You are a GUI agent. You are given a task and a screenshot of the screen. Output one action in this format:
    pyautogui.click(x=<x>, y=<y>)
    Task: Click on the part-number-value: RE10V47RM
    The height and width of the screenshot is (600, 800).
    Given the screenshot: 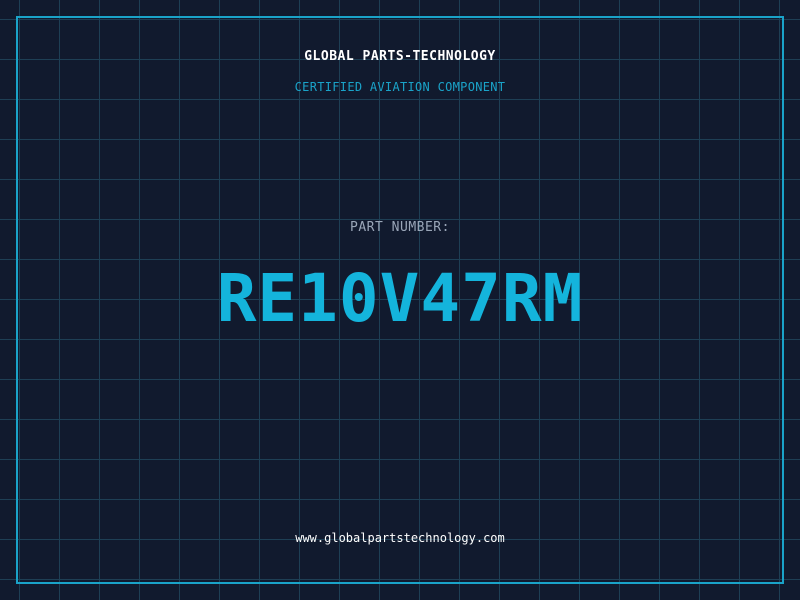 What is the action you would take?
    pyautogui.click(x=400, y=298)
    